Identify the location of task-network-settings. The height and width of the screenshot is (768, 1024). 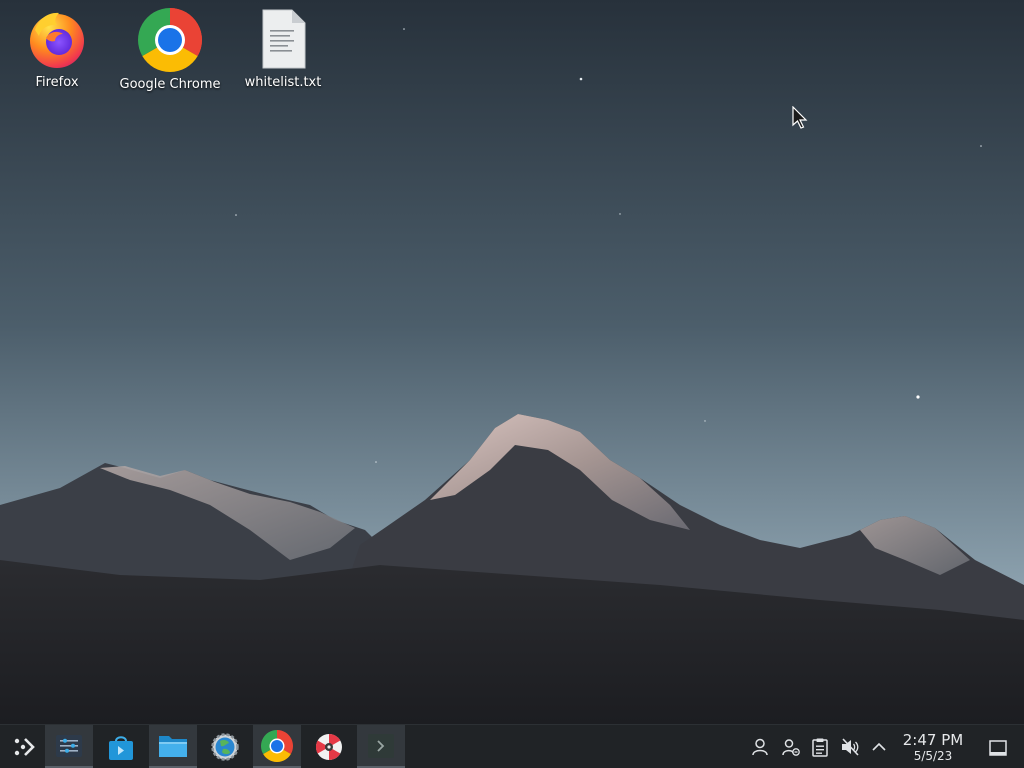
(225, 746).